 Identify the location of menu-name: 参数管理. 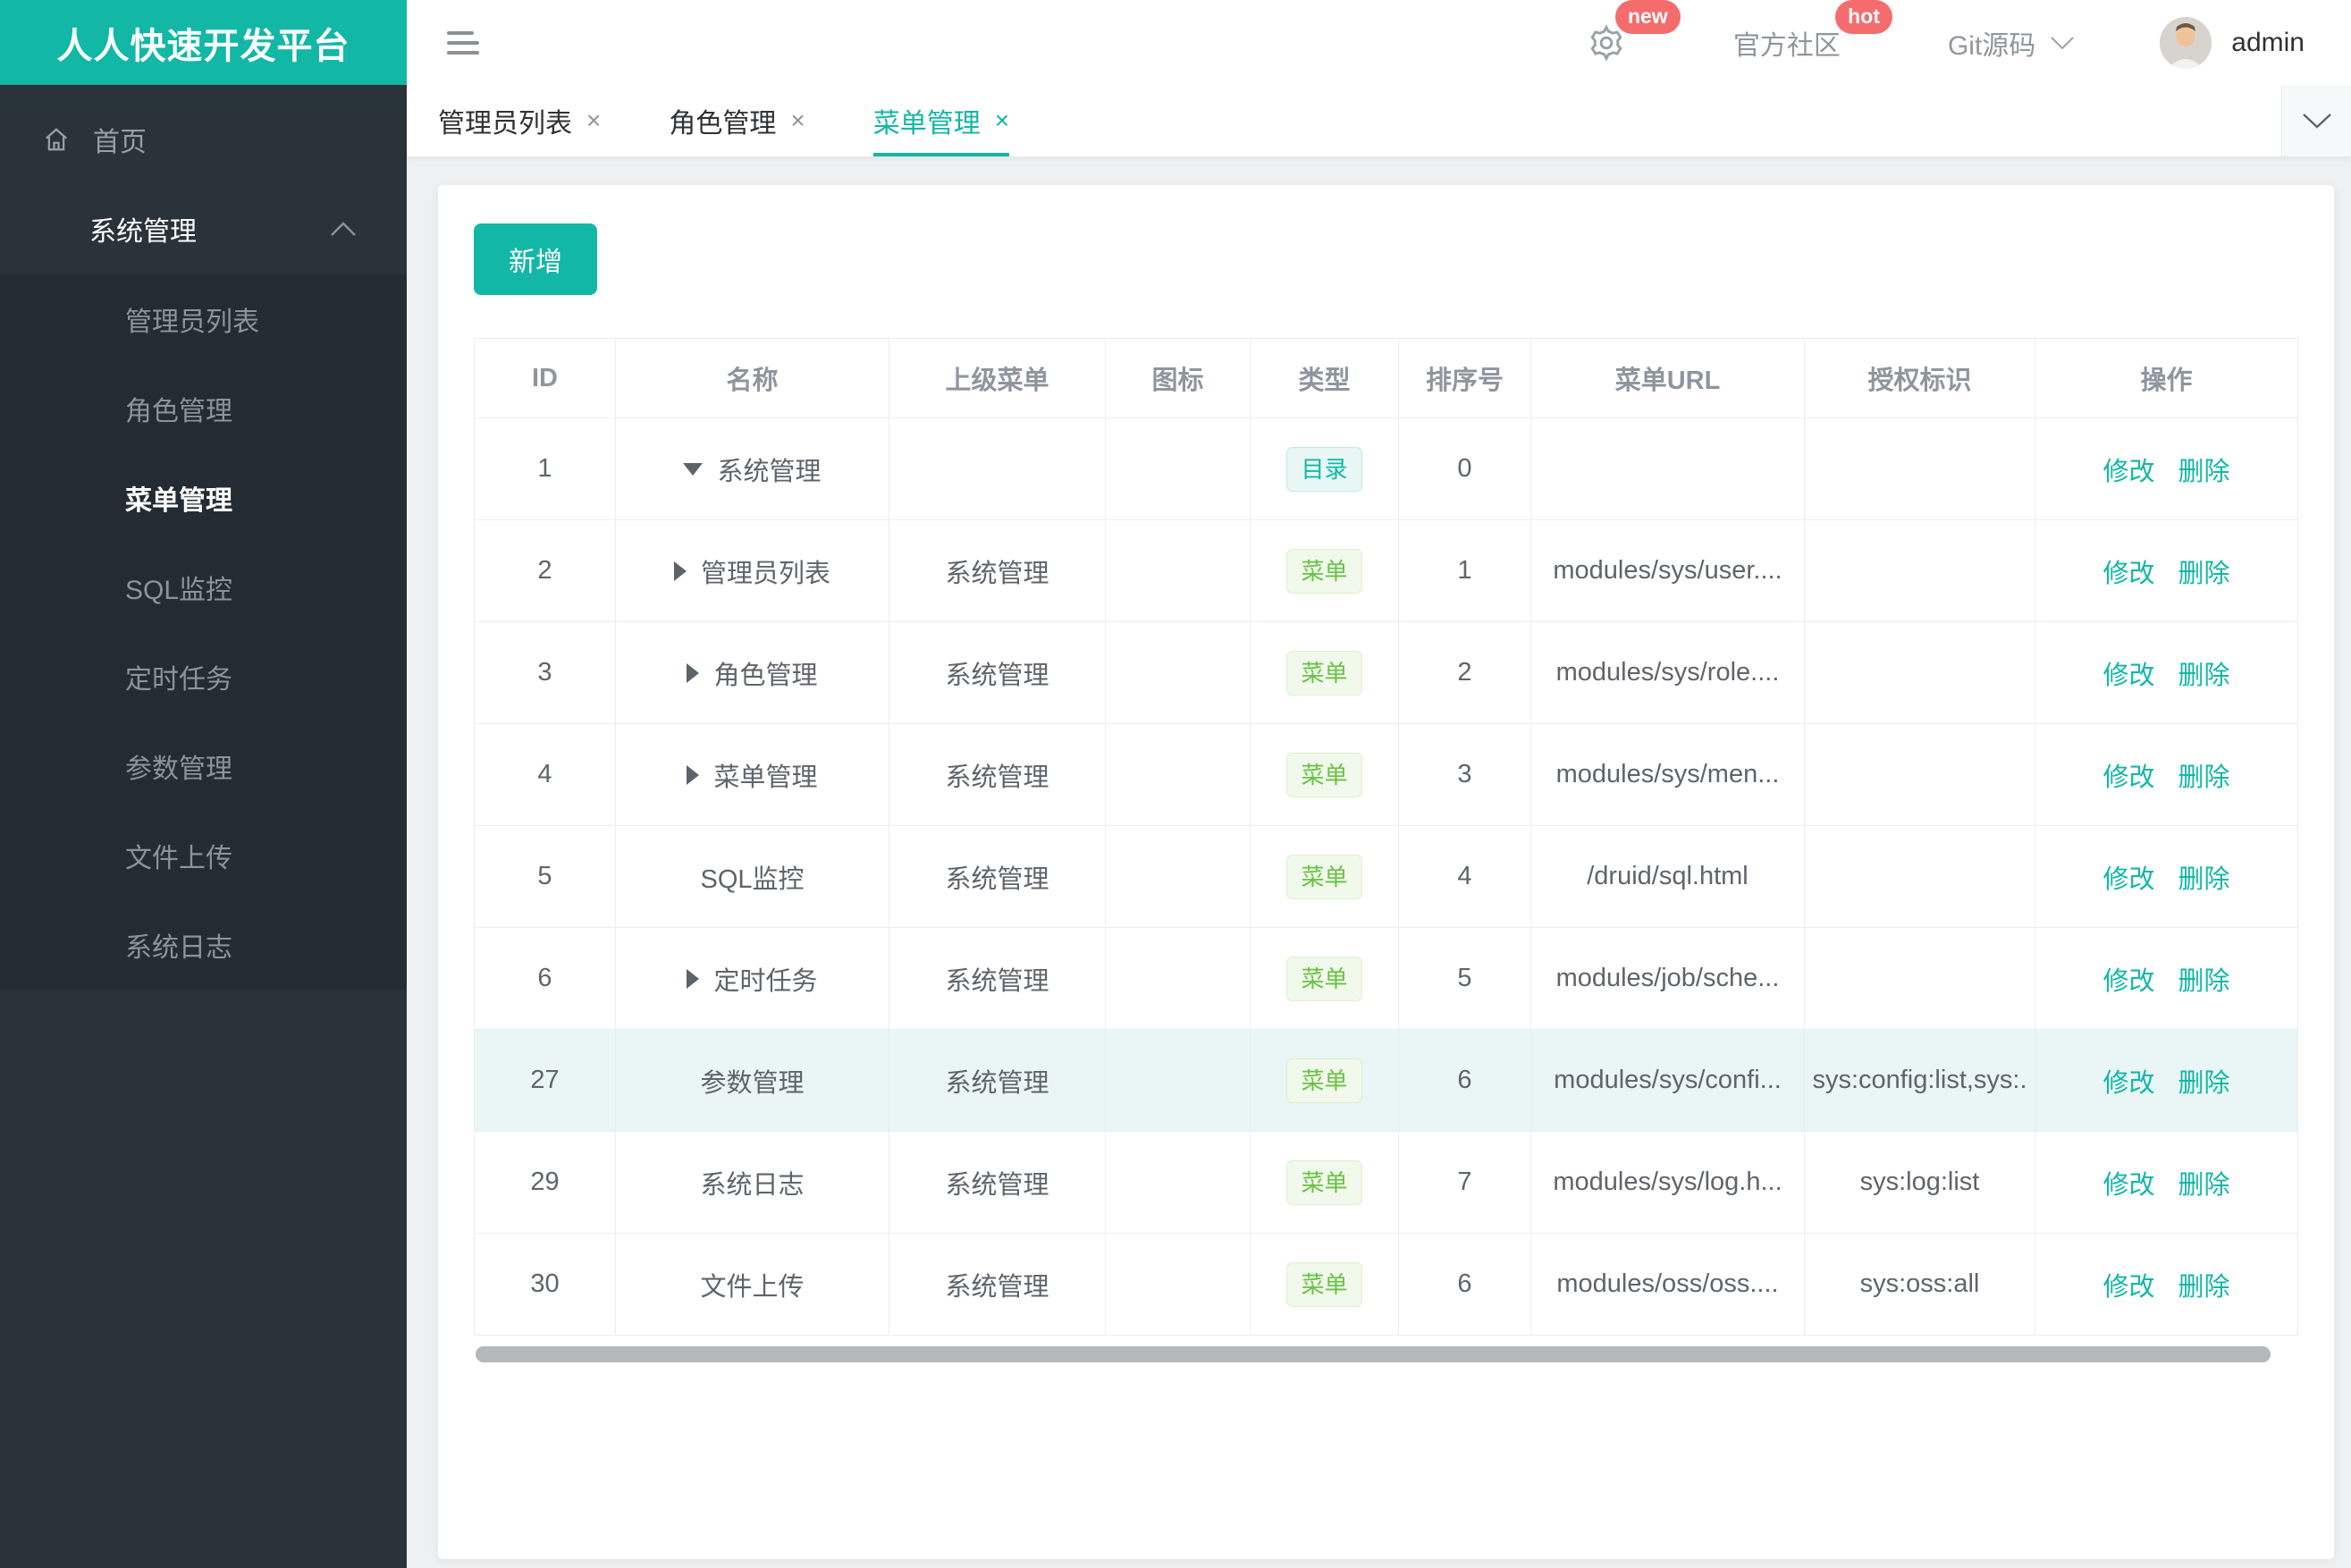
(752, 1083).